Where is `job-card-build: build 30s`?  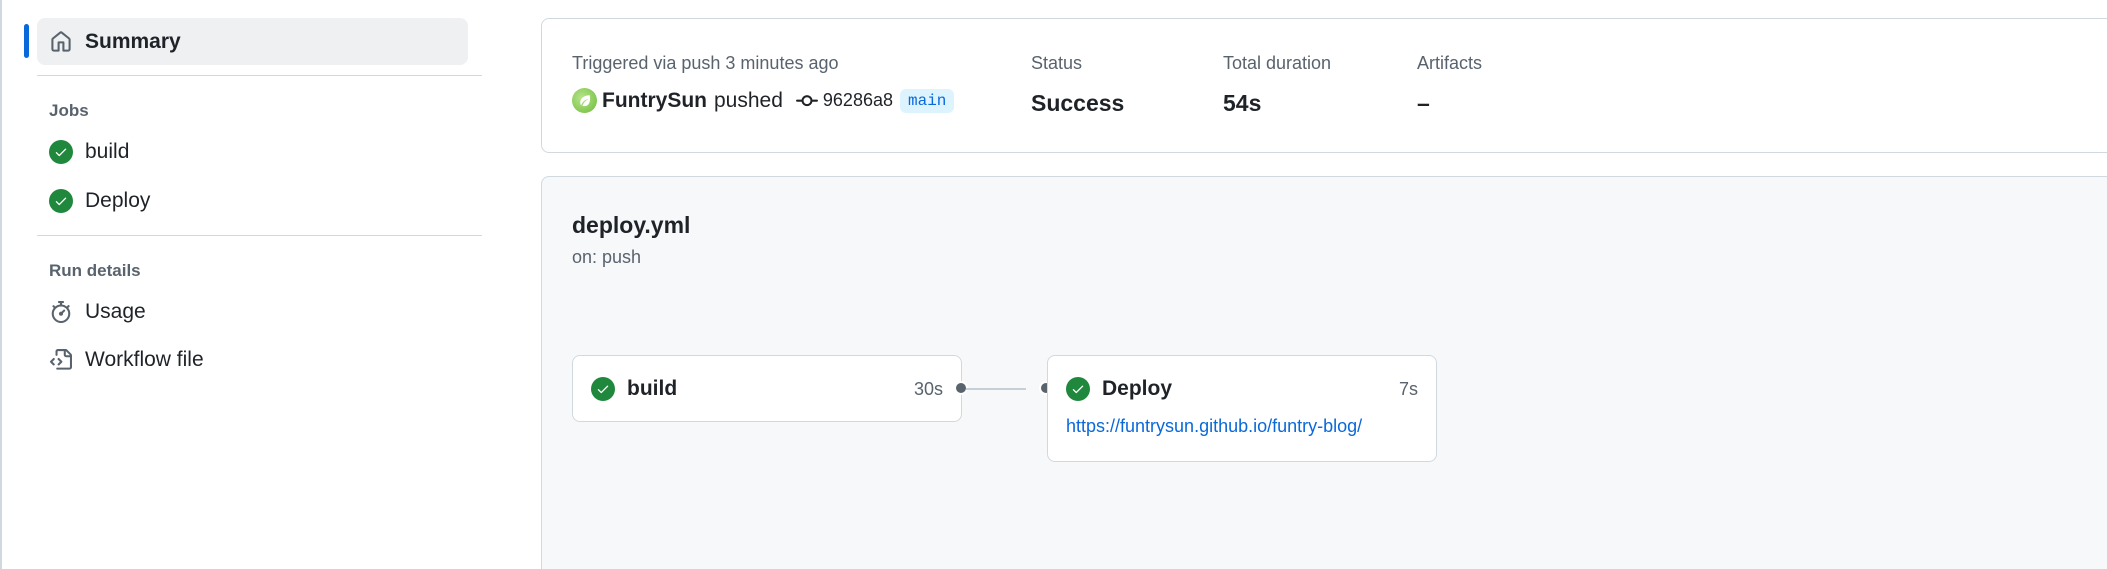
job-card-build: build 30s is located at coordinates (767, 388).